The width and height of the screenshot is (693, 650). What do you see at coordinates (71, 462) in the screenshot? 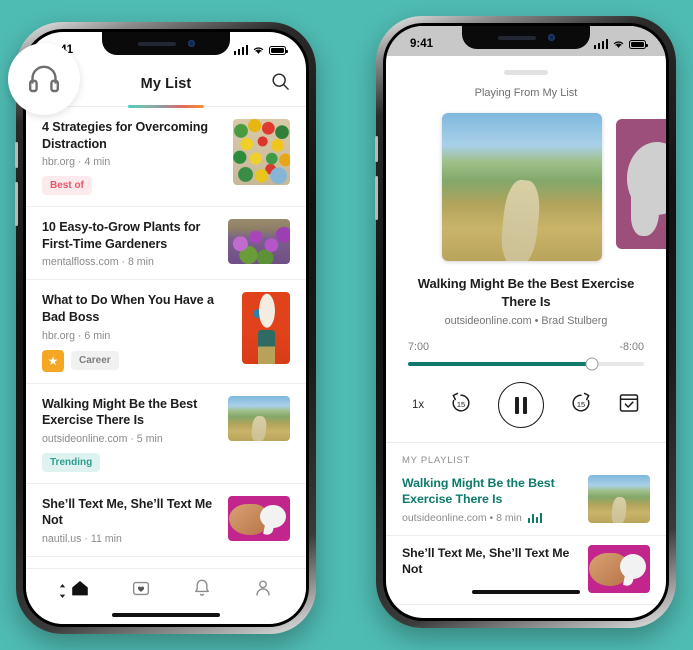
I see `status-badge: Trending` at bounding box center [71, 462].